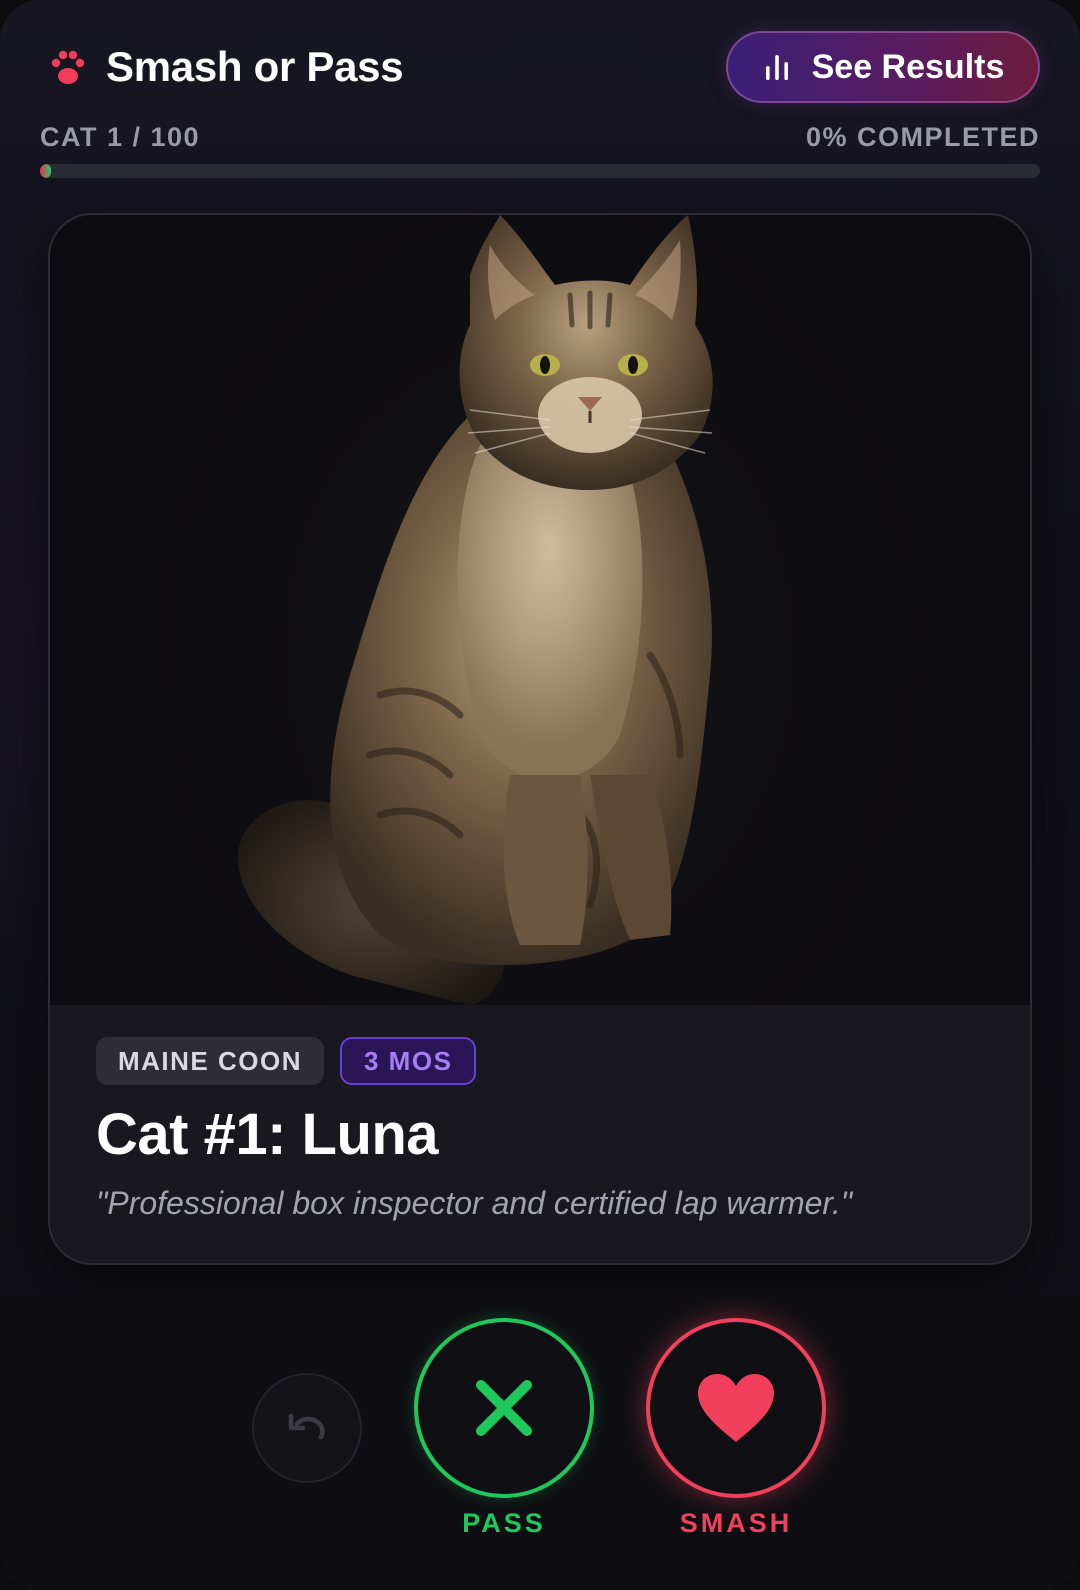 The width and height of the screenshot is (1080, 1590). What do you see at coordinates (736, 1523) in the screenshot?
I see `smash-label: SMASH` at bounding box center [736, 1523].